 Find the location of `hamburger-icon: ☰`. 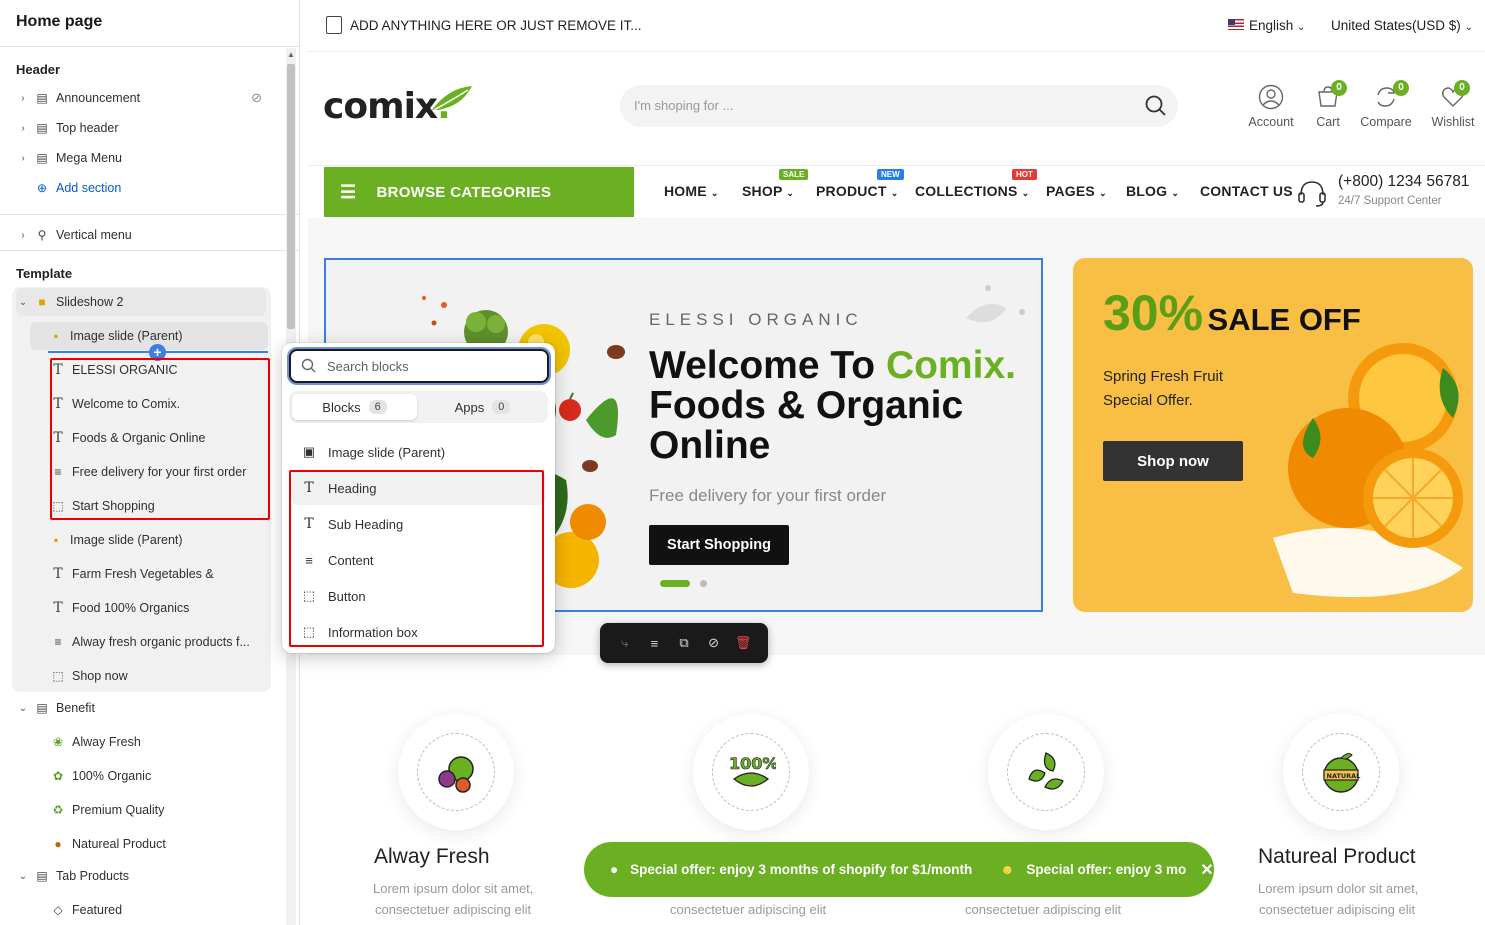

hamburger-icon: ☰ is located at coordinates (348, 191).